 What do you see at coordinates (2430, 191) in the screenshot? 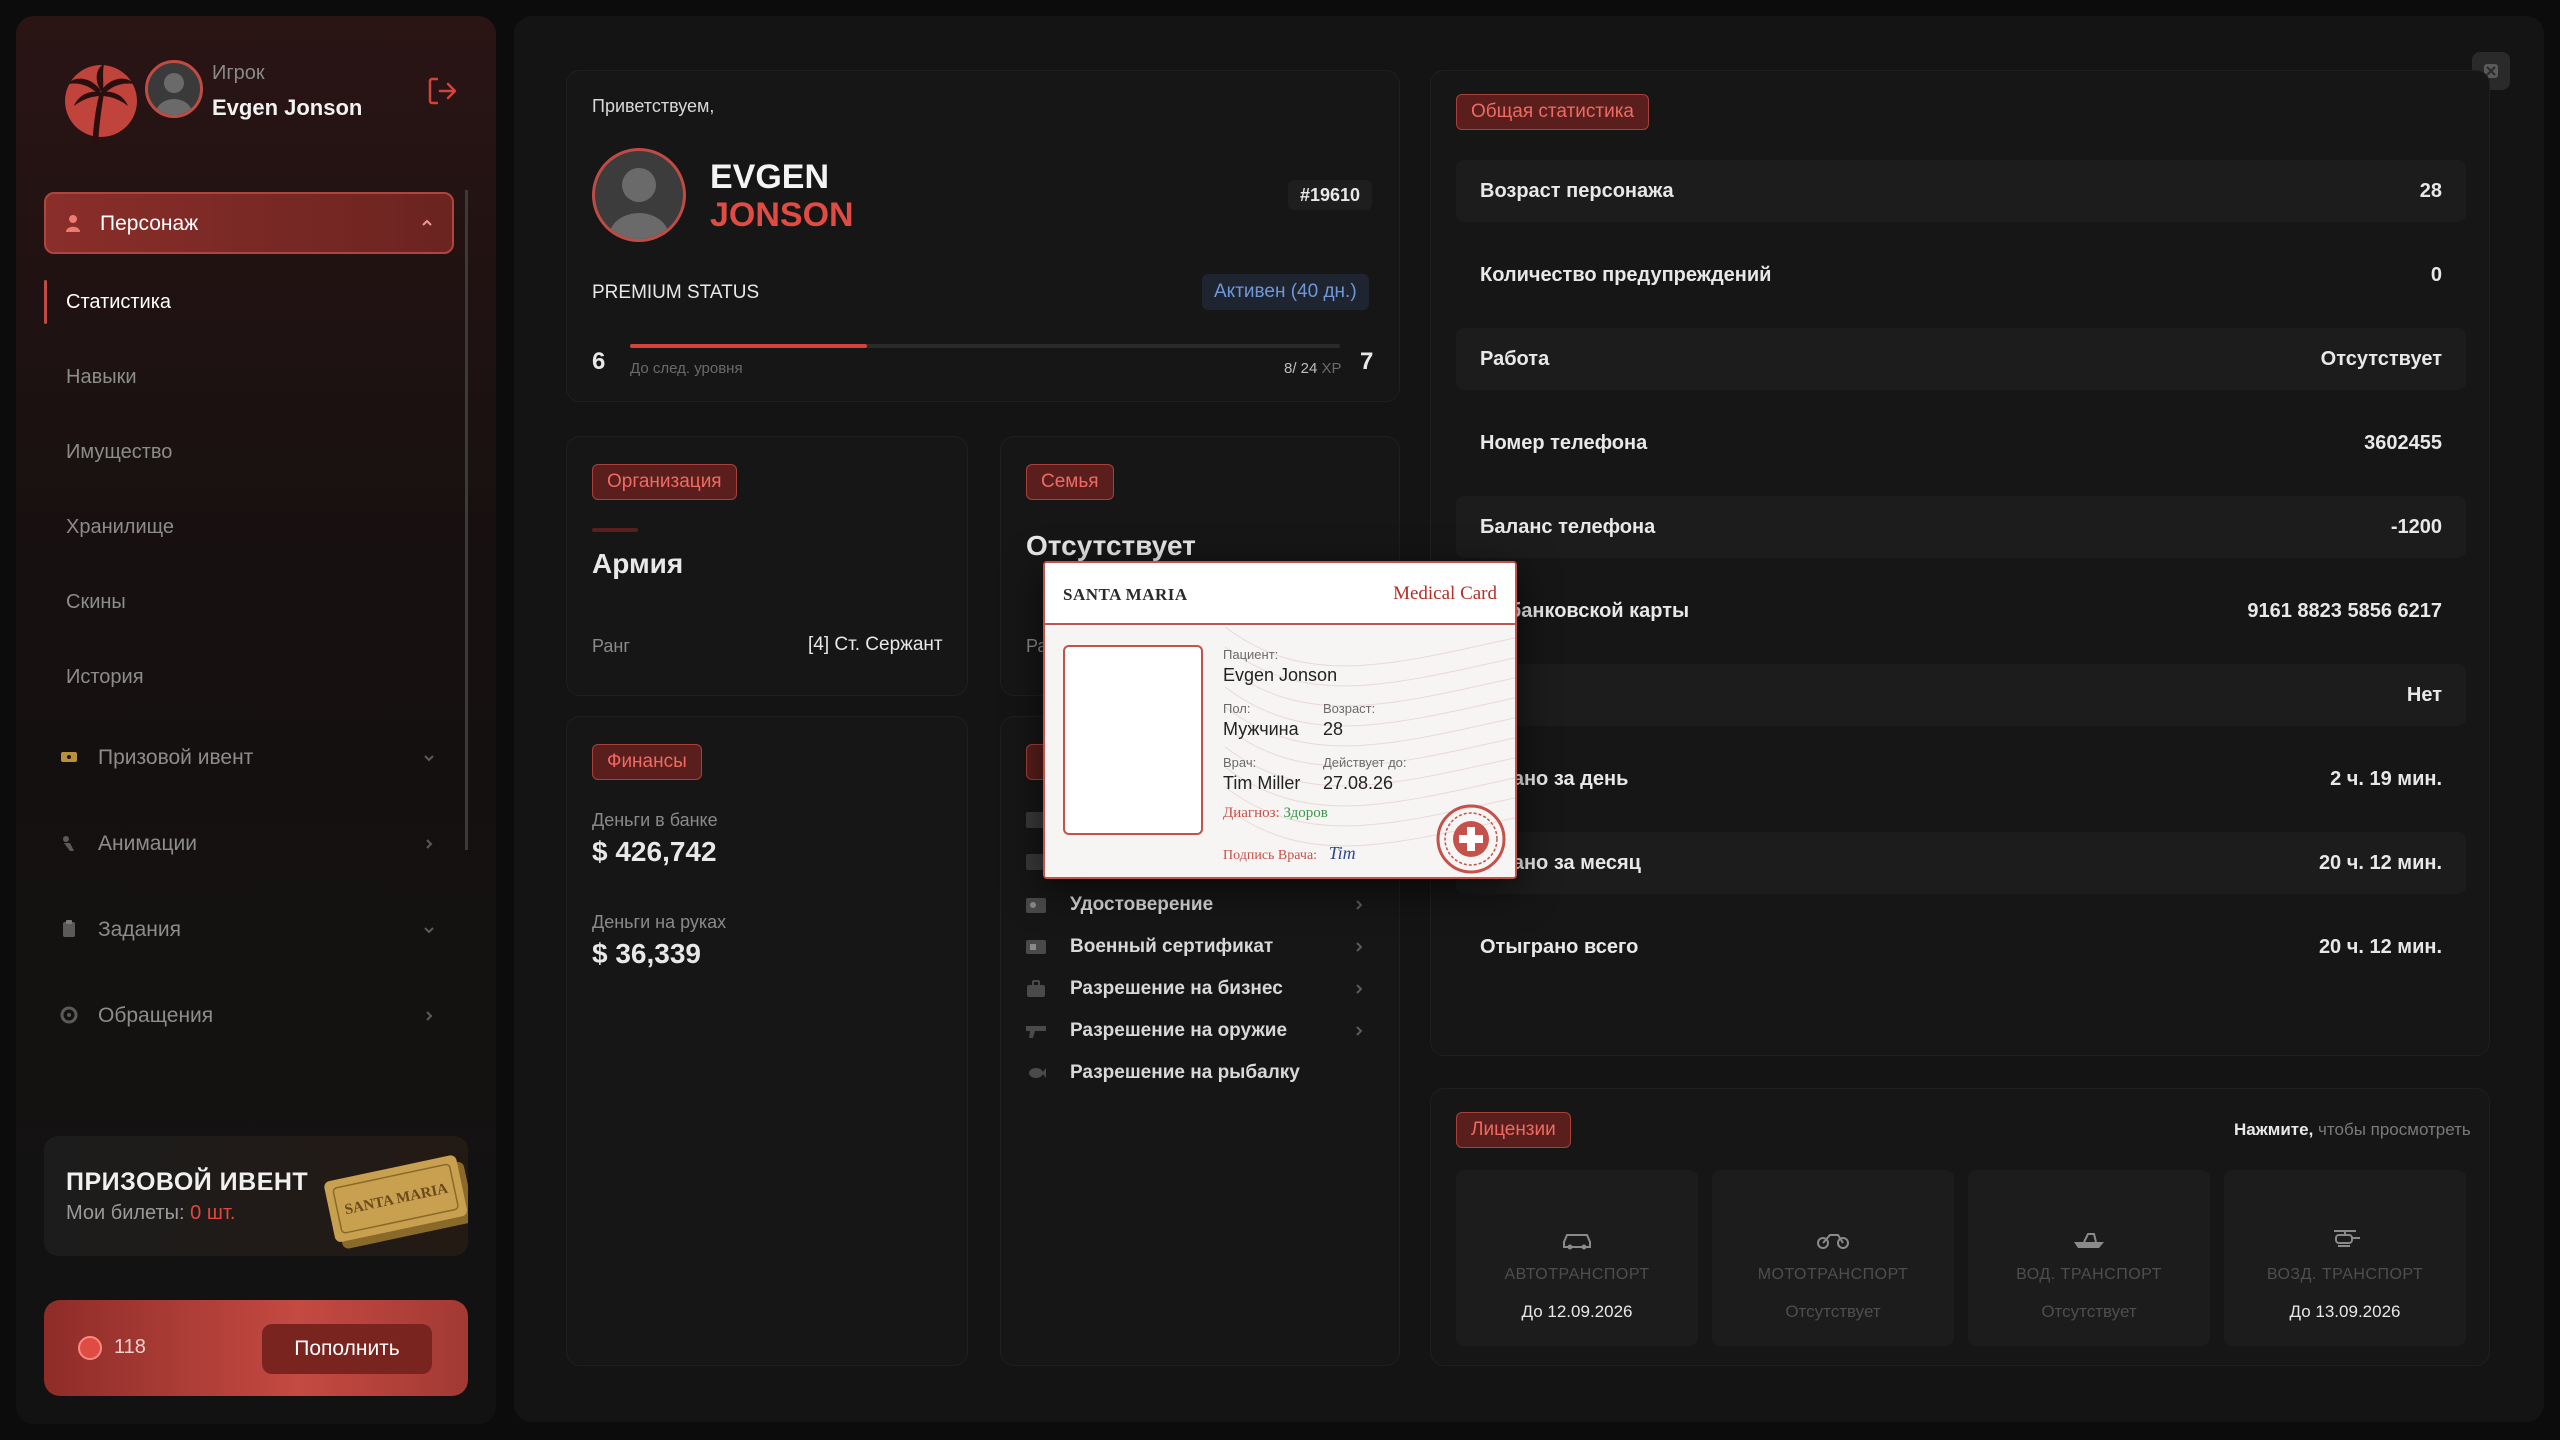
I see `stat-value: 28` at bounding box center [2430, 191].